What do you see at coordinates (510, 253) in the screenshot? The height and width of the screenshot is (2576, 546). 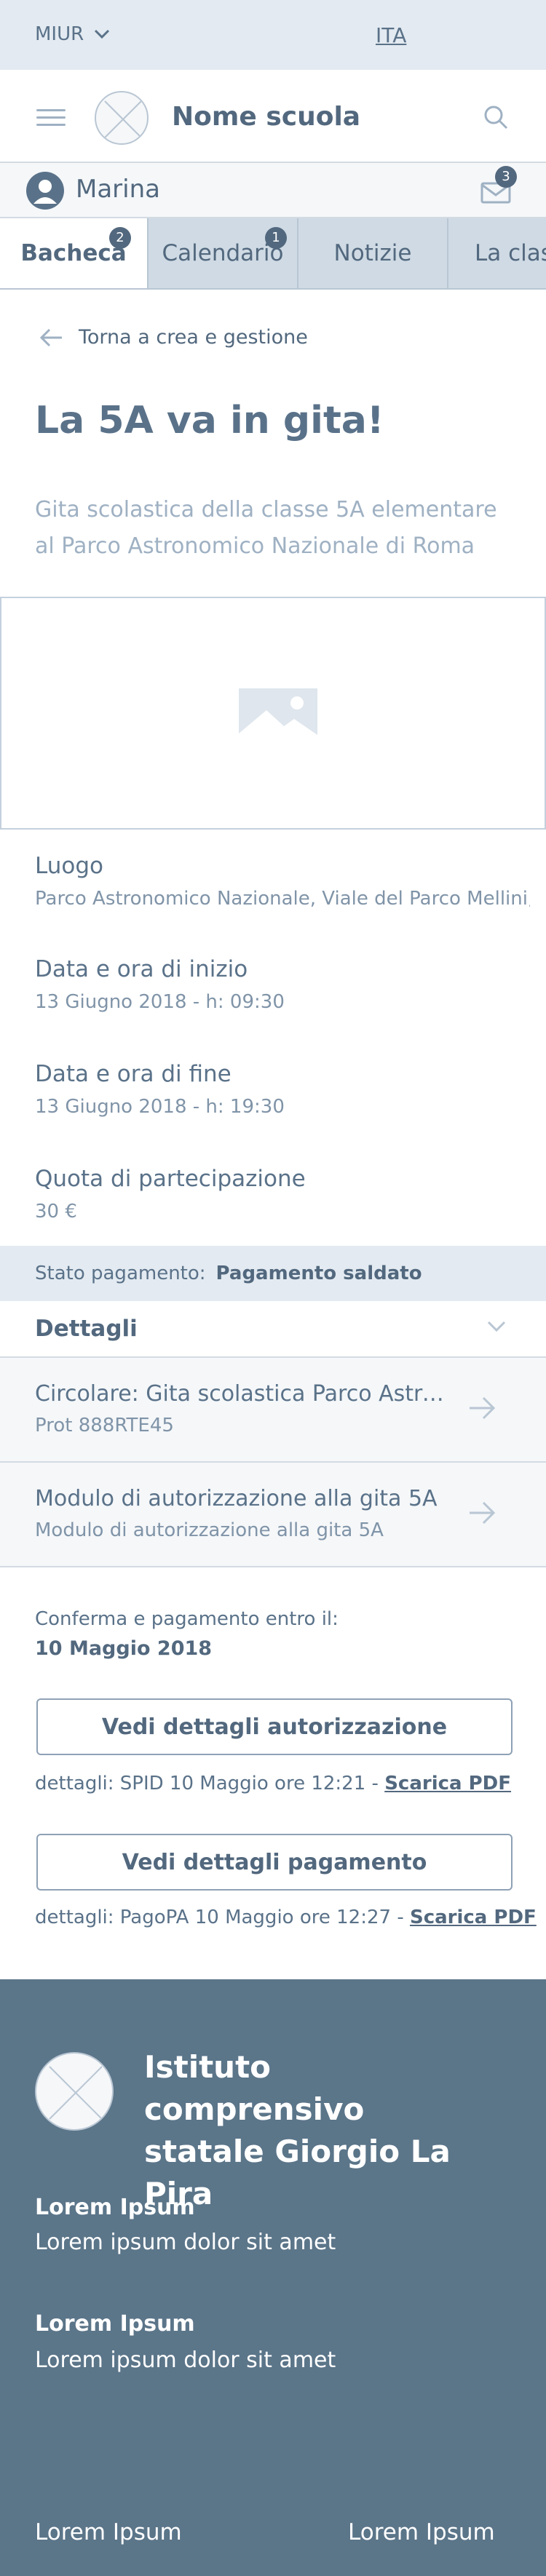 I see `tab-label: La classe` at bounding box center [510, 253].